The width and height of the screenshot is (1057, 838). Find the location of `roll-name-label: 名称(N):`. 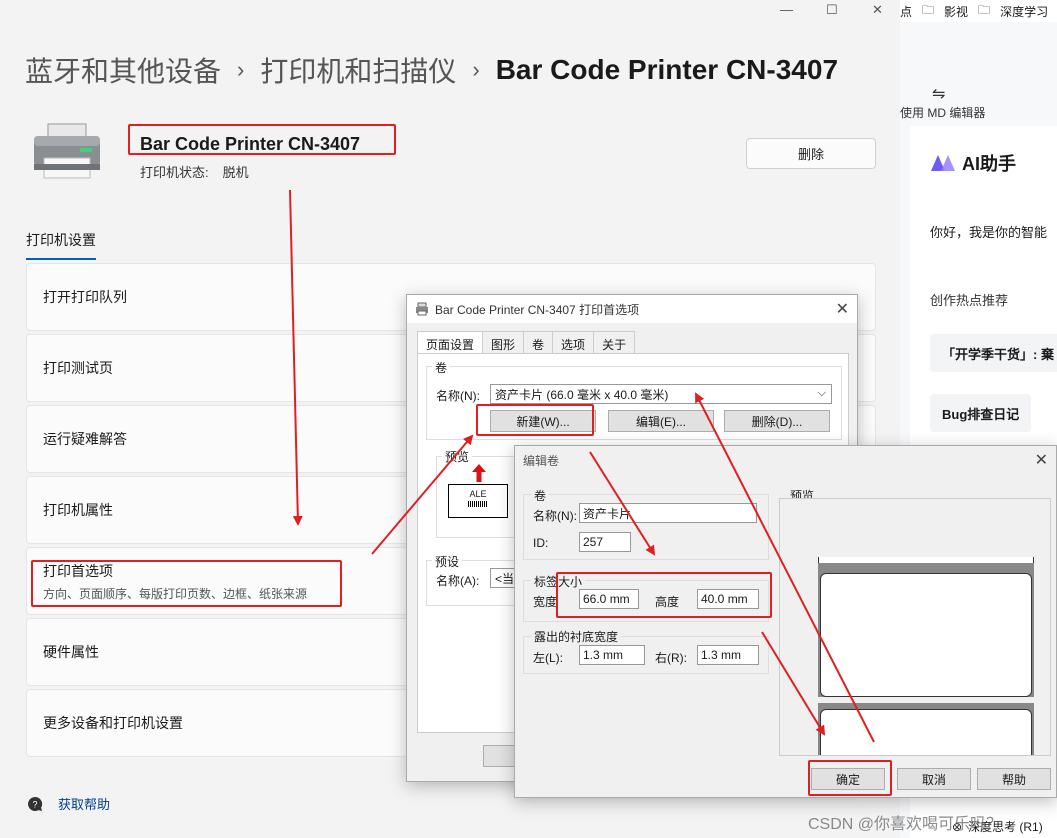

roll-name-label: 名称(N): is located at coordinates (458, 396).